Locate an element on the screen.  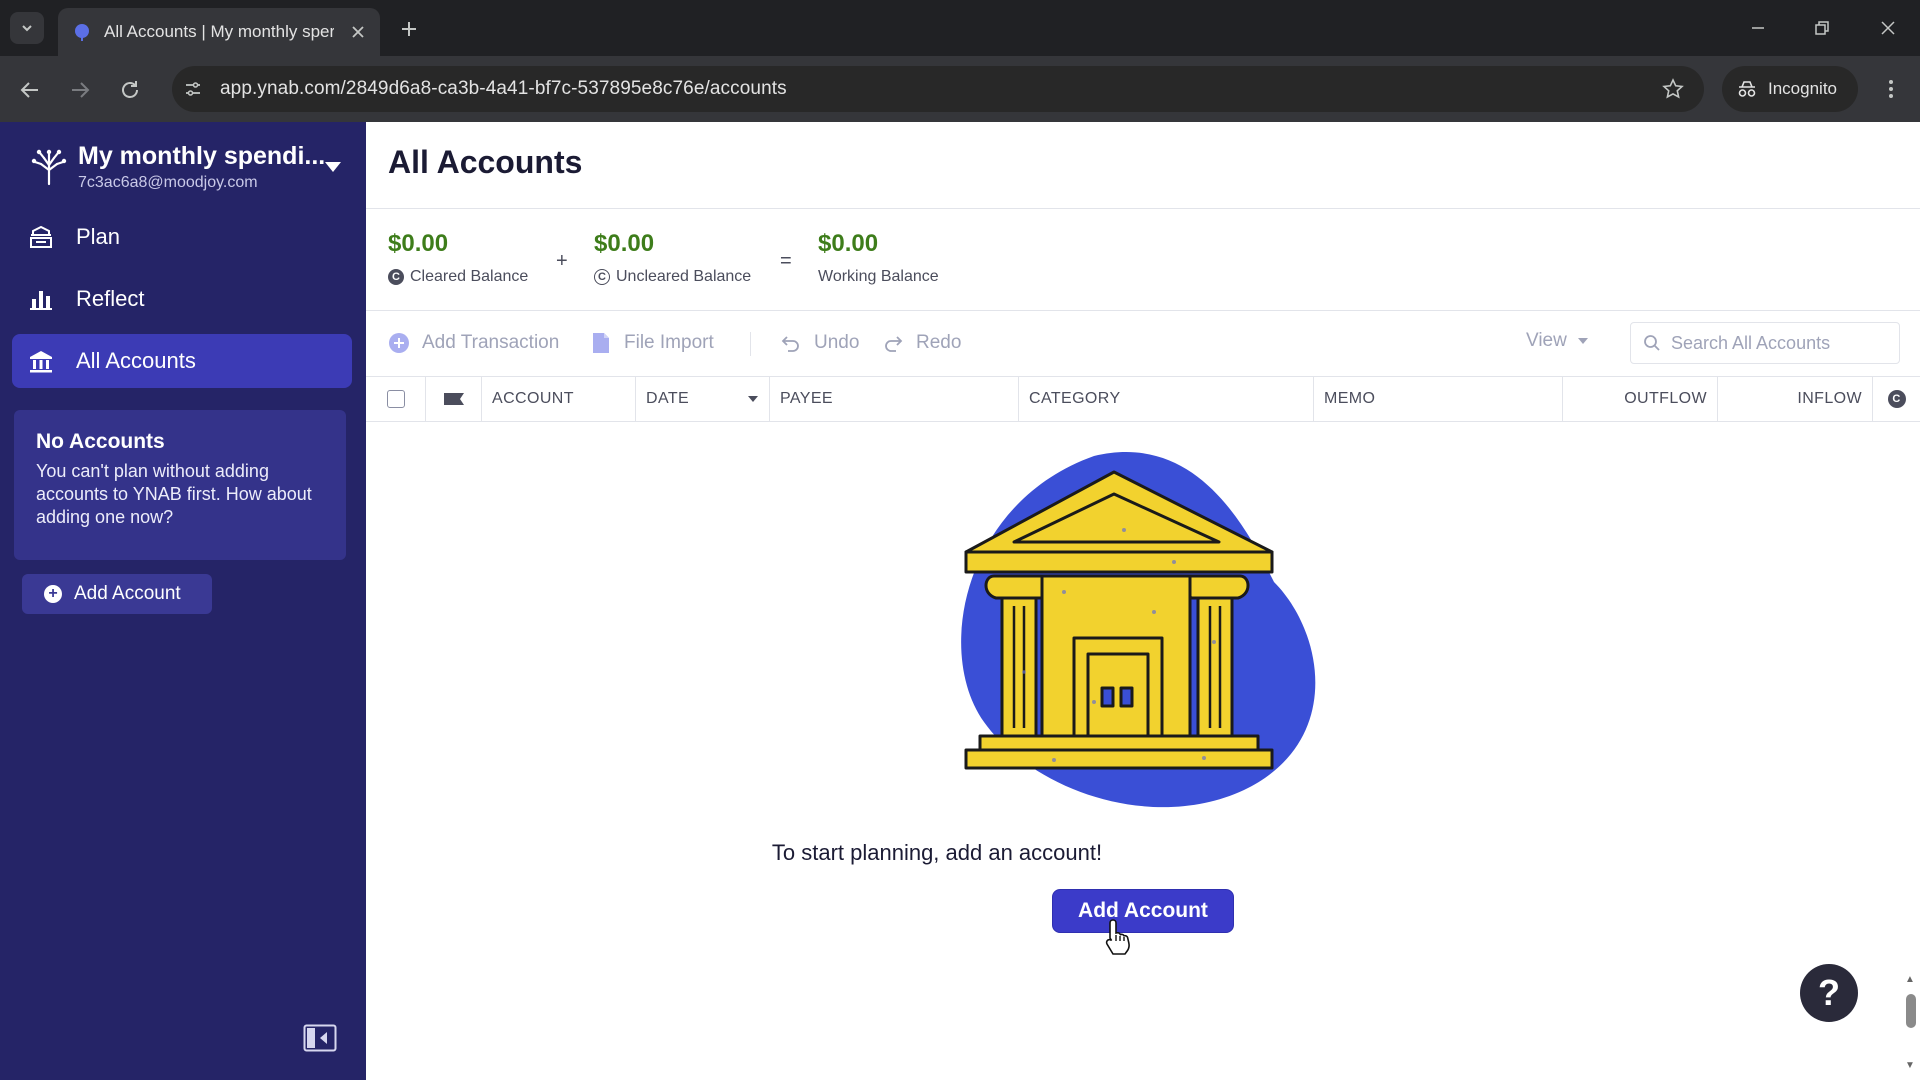
file-import-button: File Import is located at coordinates (652, 343).